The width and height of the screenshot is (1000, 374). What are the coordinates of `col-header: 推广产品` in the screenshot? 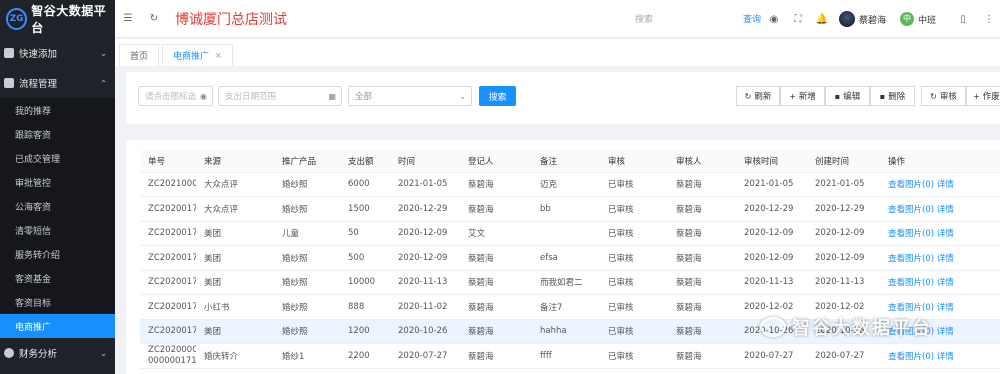 It's located at (307, 161).